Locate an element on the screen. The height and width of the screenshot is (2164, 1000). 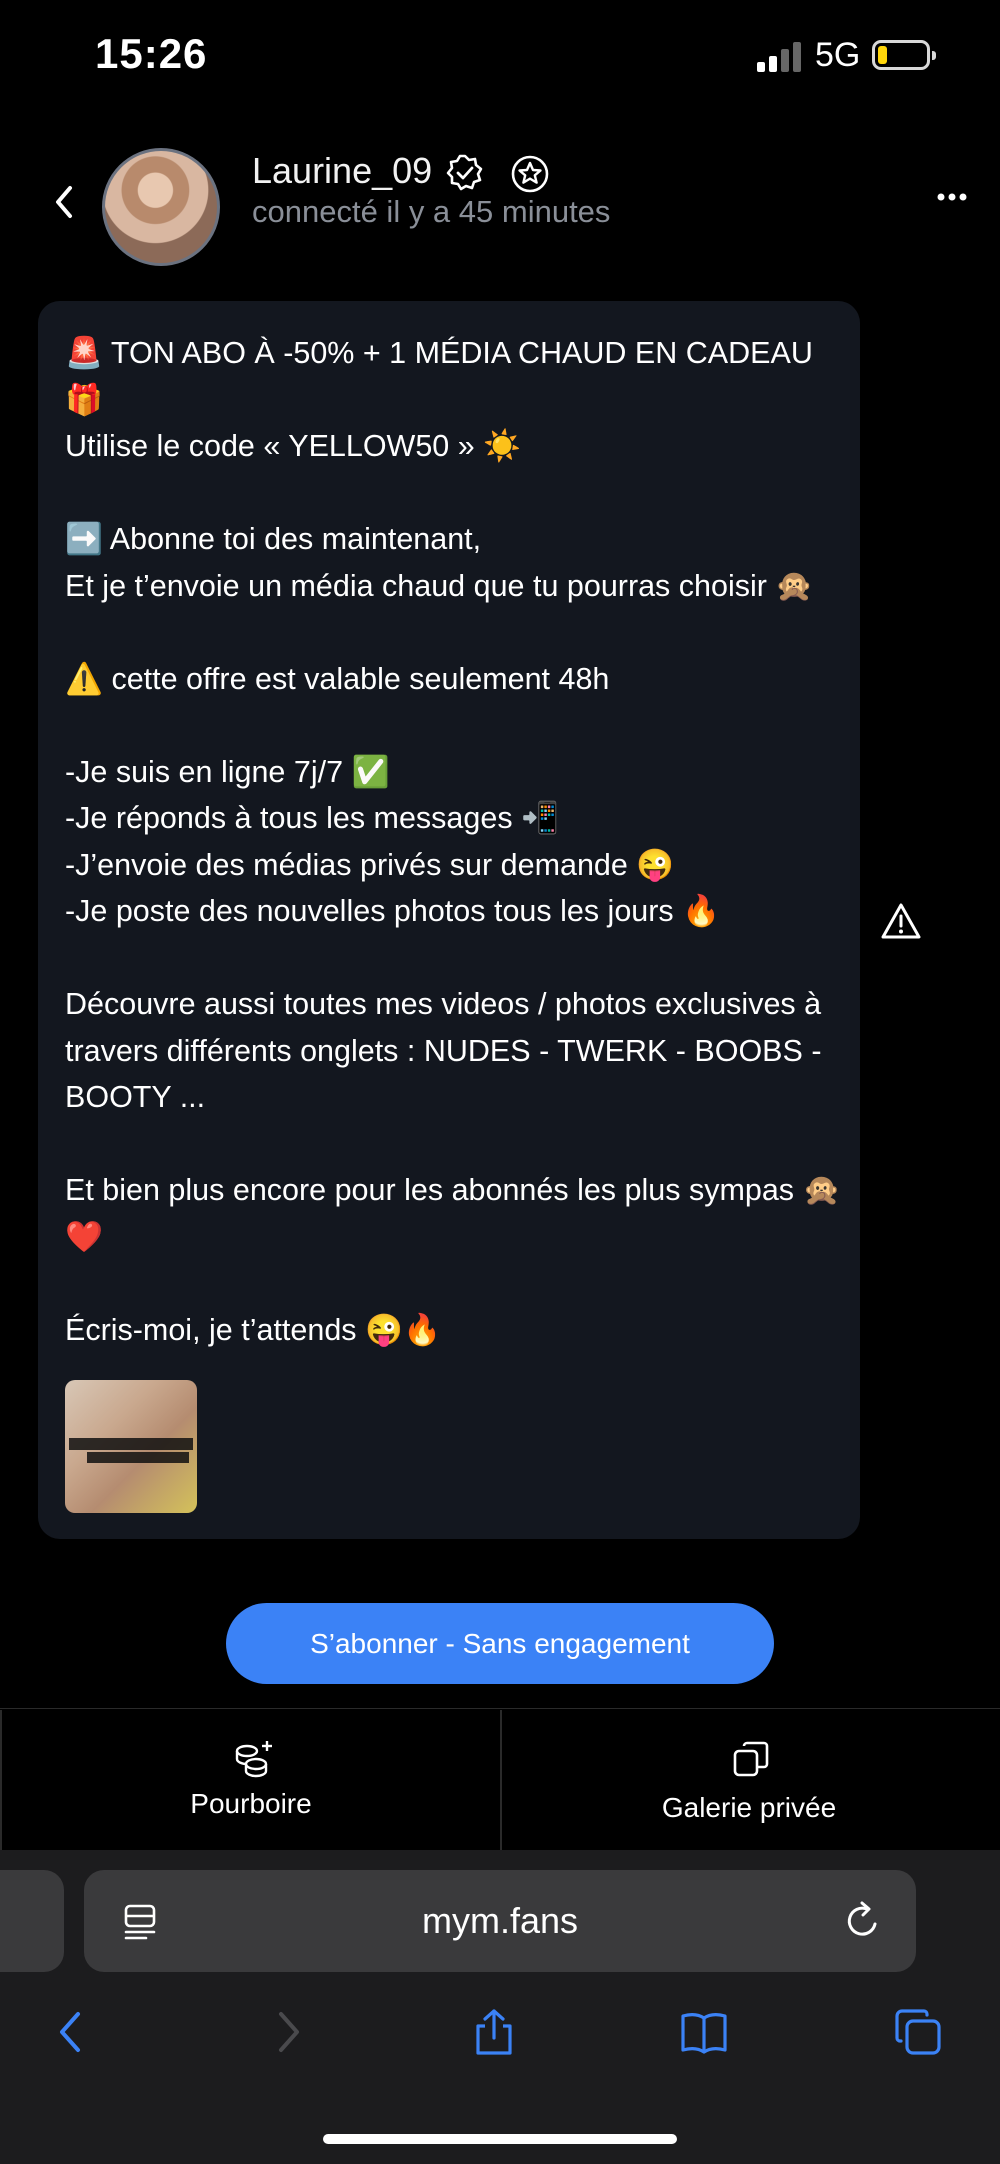
coins-plus-icon is located at coordinates (253, 1759).